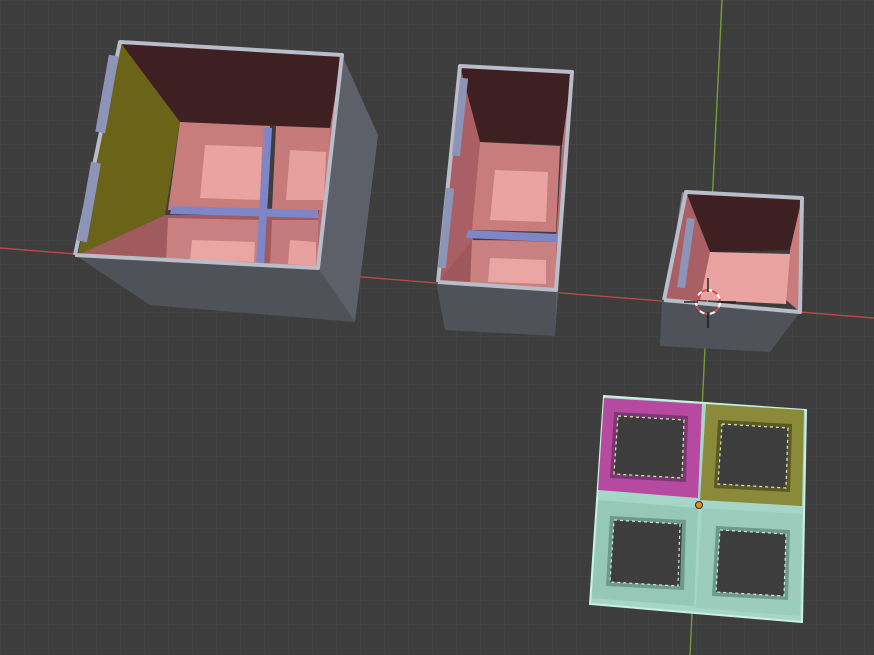  Describe the element at coordinates (505, 200) in the screenshot. I see `medium-box` at that location.